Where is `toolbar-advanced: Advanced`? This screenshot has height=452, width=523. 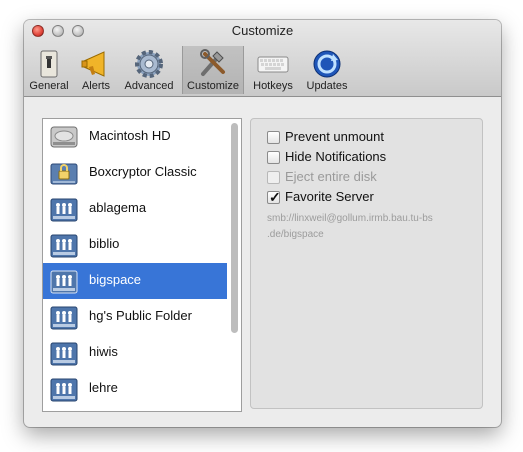
toolbar-advanced: Advanced is located at coordinates (149, 70).